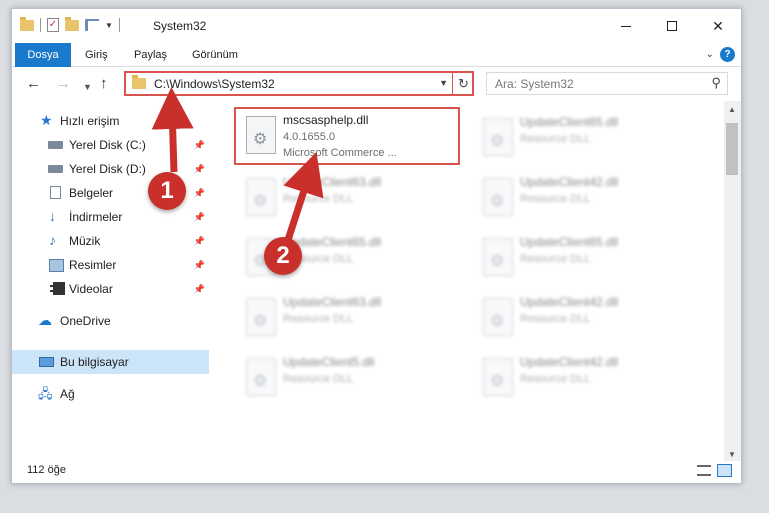  Describe the element at coordinates (55, 192) in the screenshot. I see `documents-icon` at that location.